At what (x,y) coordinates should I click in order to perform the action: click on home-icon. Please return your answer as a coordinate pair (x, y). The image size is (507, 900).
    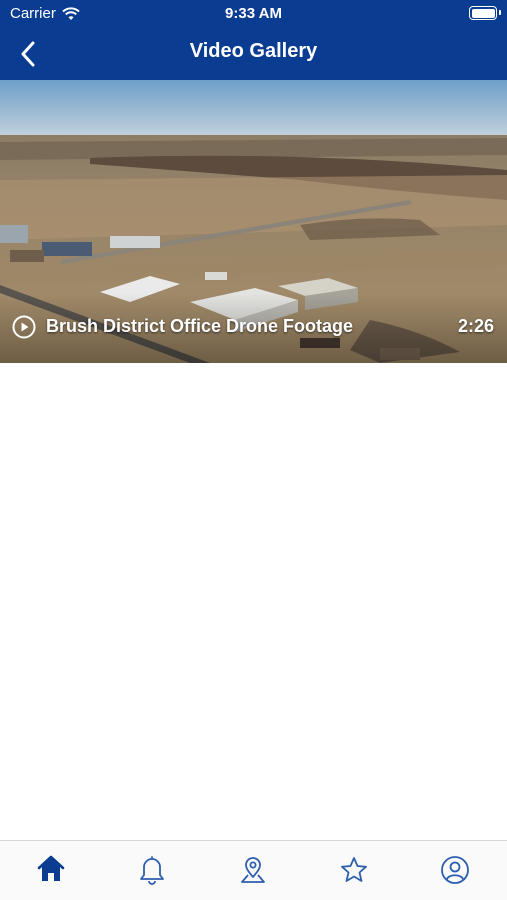
    Looking at the image, I should click on (50, 868).